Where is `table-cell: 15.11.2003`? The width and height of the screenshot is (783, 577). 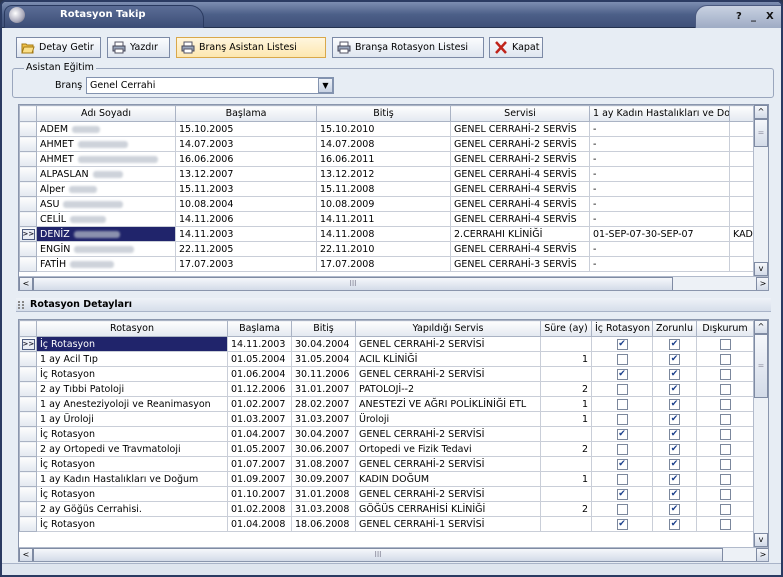
table-cell: 15.11.2003 is located at coordinates (246, 189).